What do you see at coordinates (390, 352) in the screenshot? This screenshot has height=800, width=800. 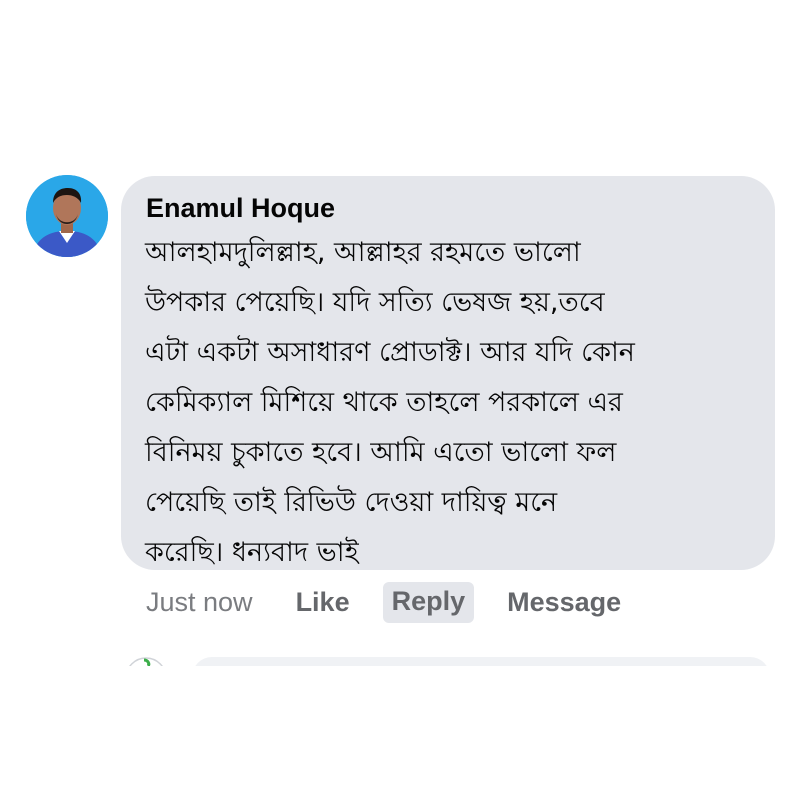 I see `comment-line: এটা একটা অসাধারণ প্রোডাক্ট। আর যদি কোন` at bounding box center [390, 352].